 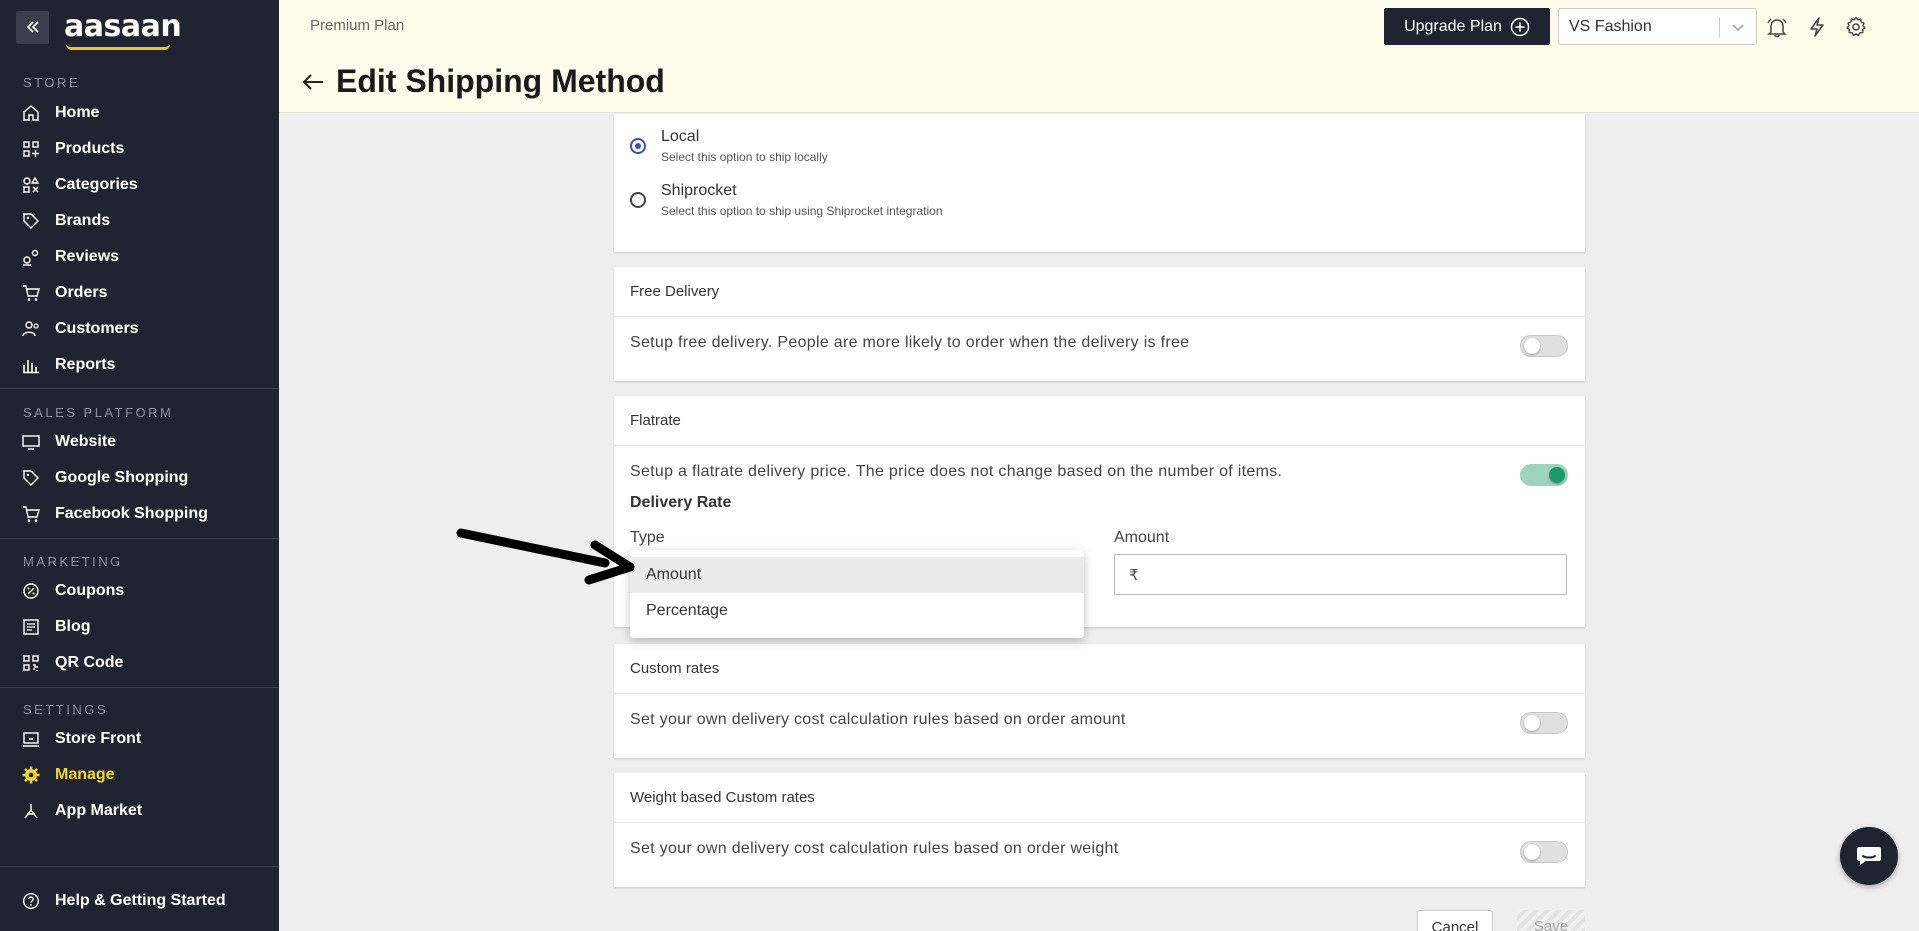 I want to click on sidebar-item-products: Products, so click(x=73, y=149).